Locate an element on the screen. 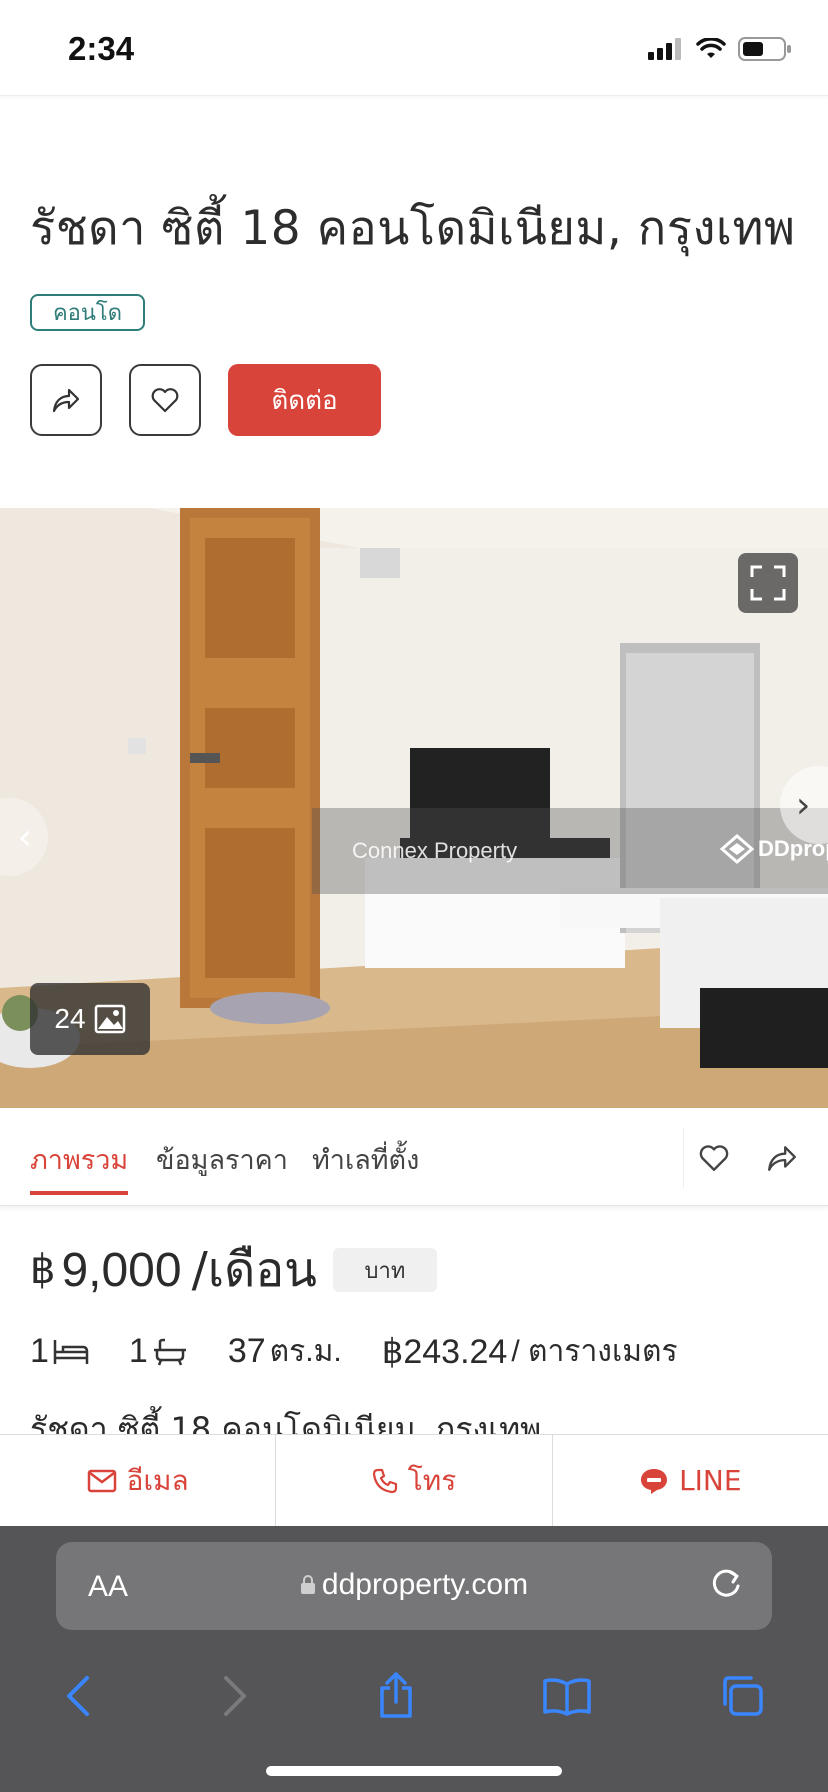 The height and width of the screenshot is (1792, 828). url-bar: AA ddproperty.com is located at coordinates (414, 1586).